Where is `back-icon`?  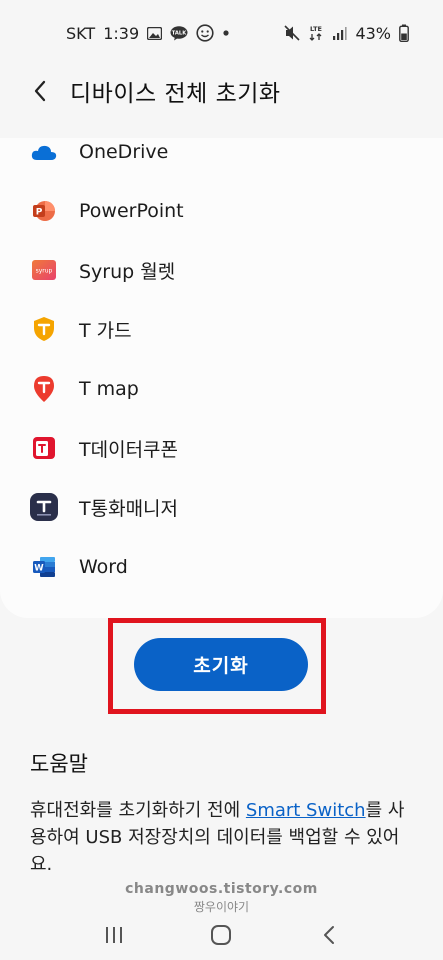 back-icon is located at coordinates (329, 935).